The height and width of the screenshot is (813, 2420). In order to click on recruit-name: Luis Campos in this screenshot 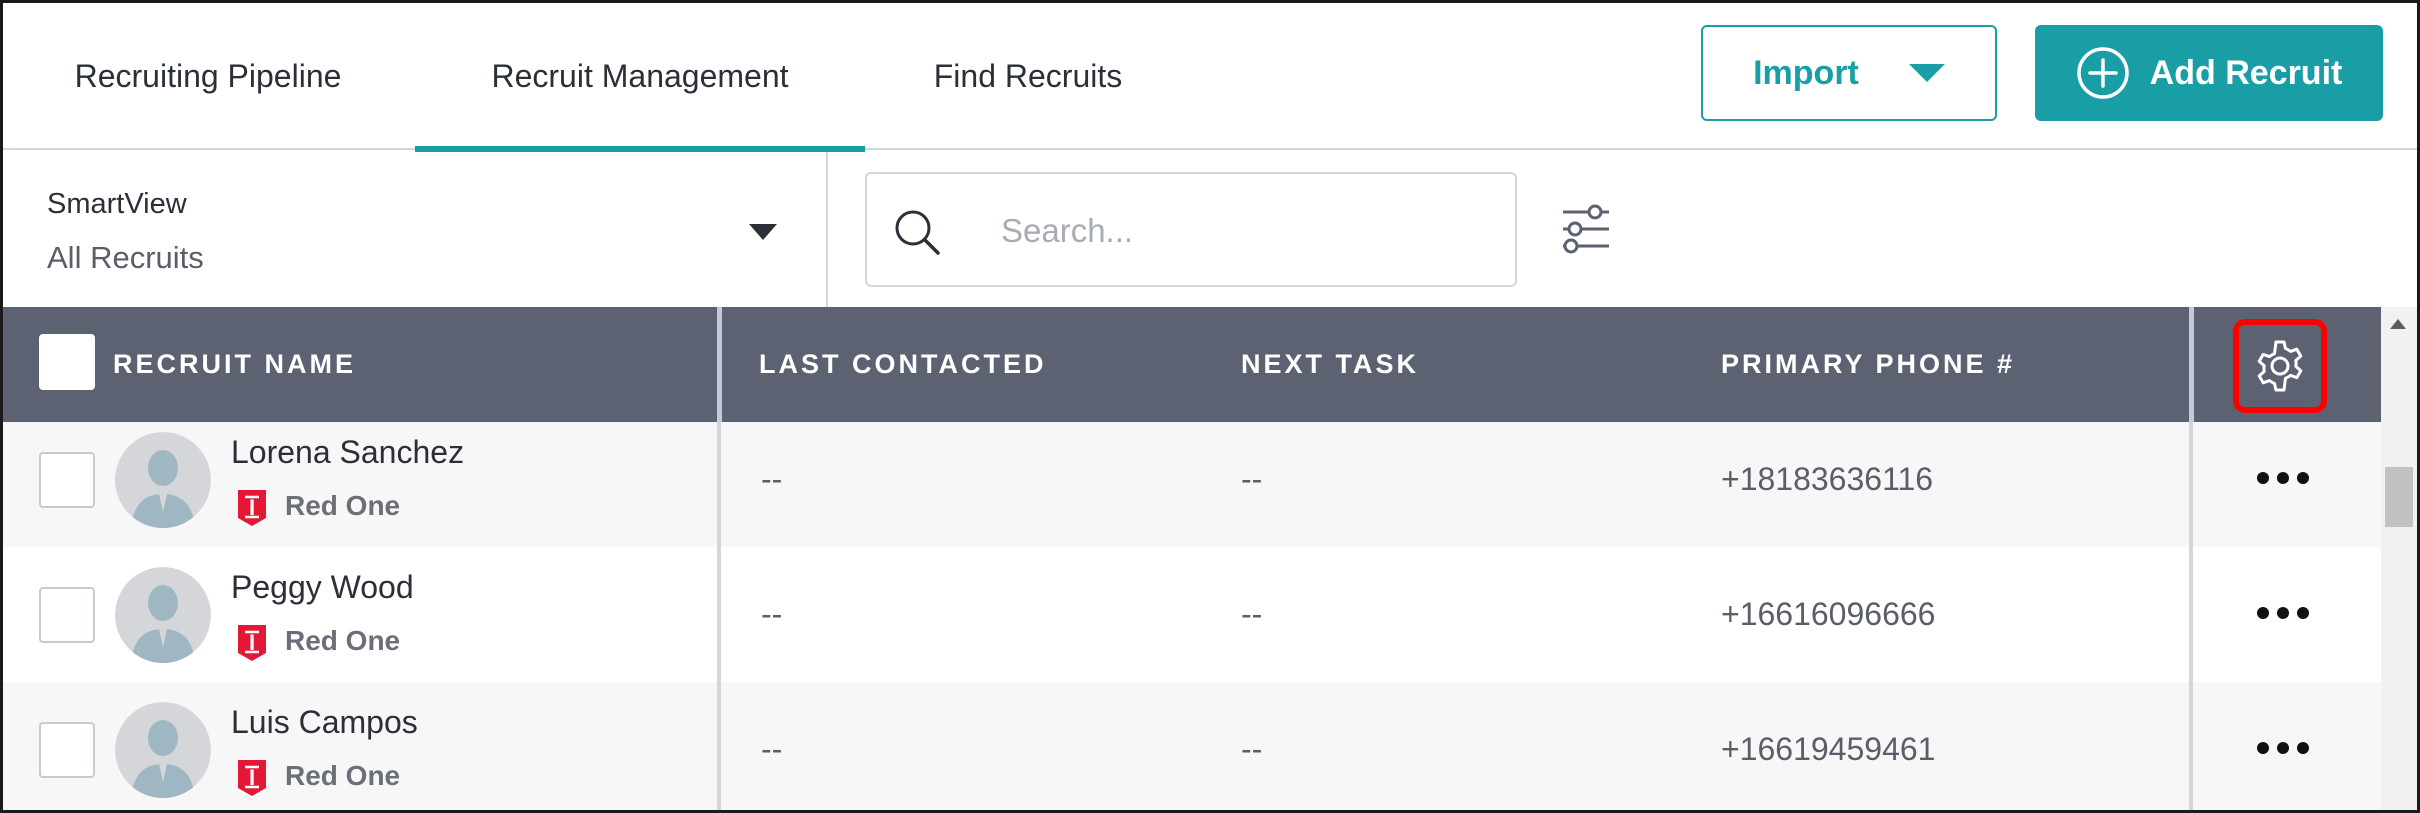, I will do `click(324, 722)`.